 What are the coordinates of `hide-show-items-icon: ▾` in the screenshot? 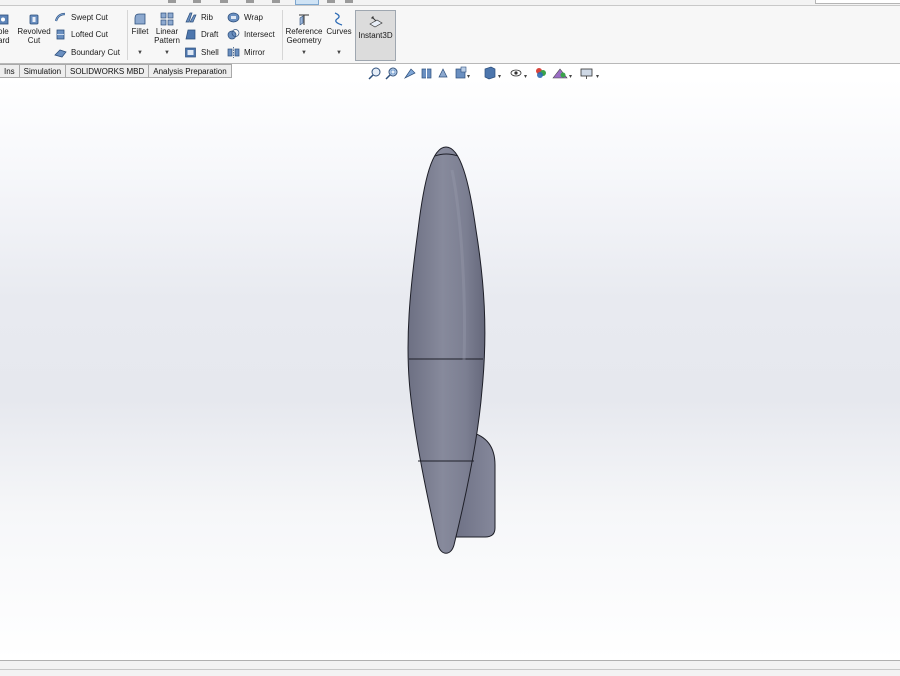 It's located at (518, 74).